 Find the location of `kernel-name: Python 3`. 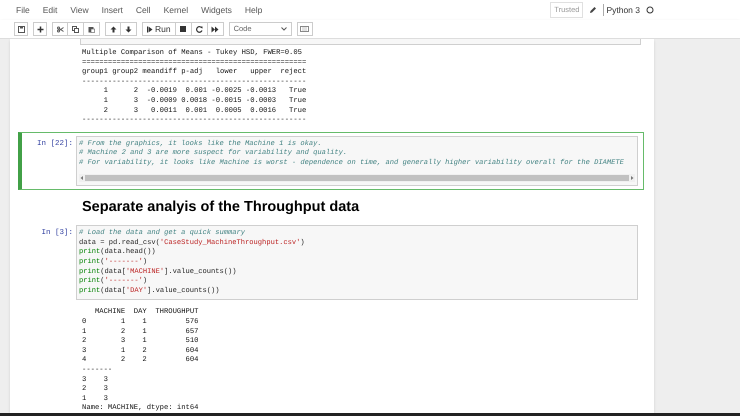

kernel-name: Python 3 is located at coordinates (623, 10).